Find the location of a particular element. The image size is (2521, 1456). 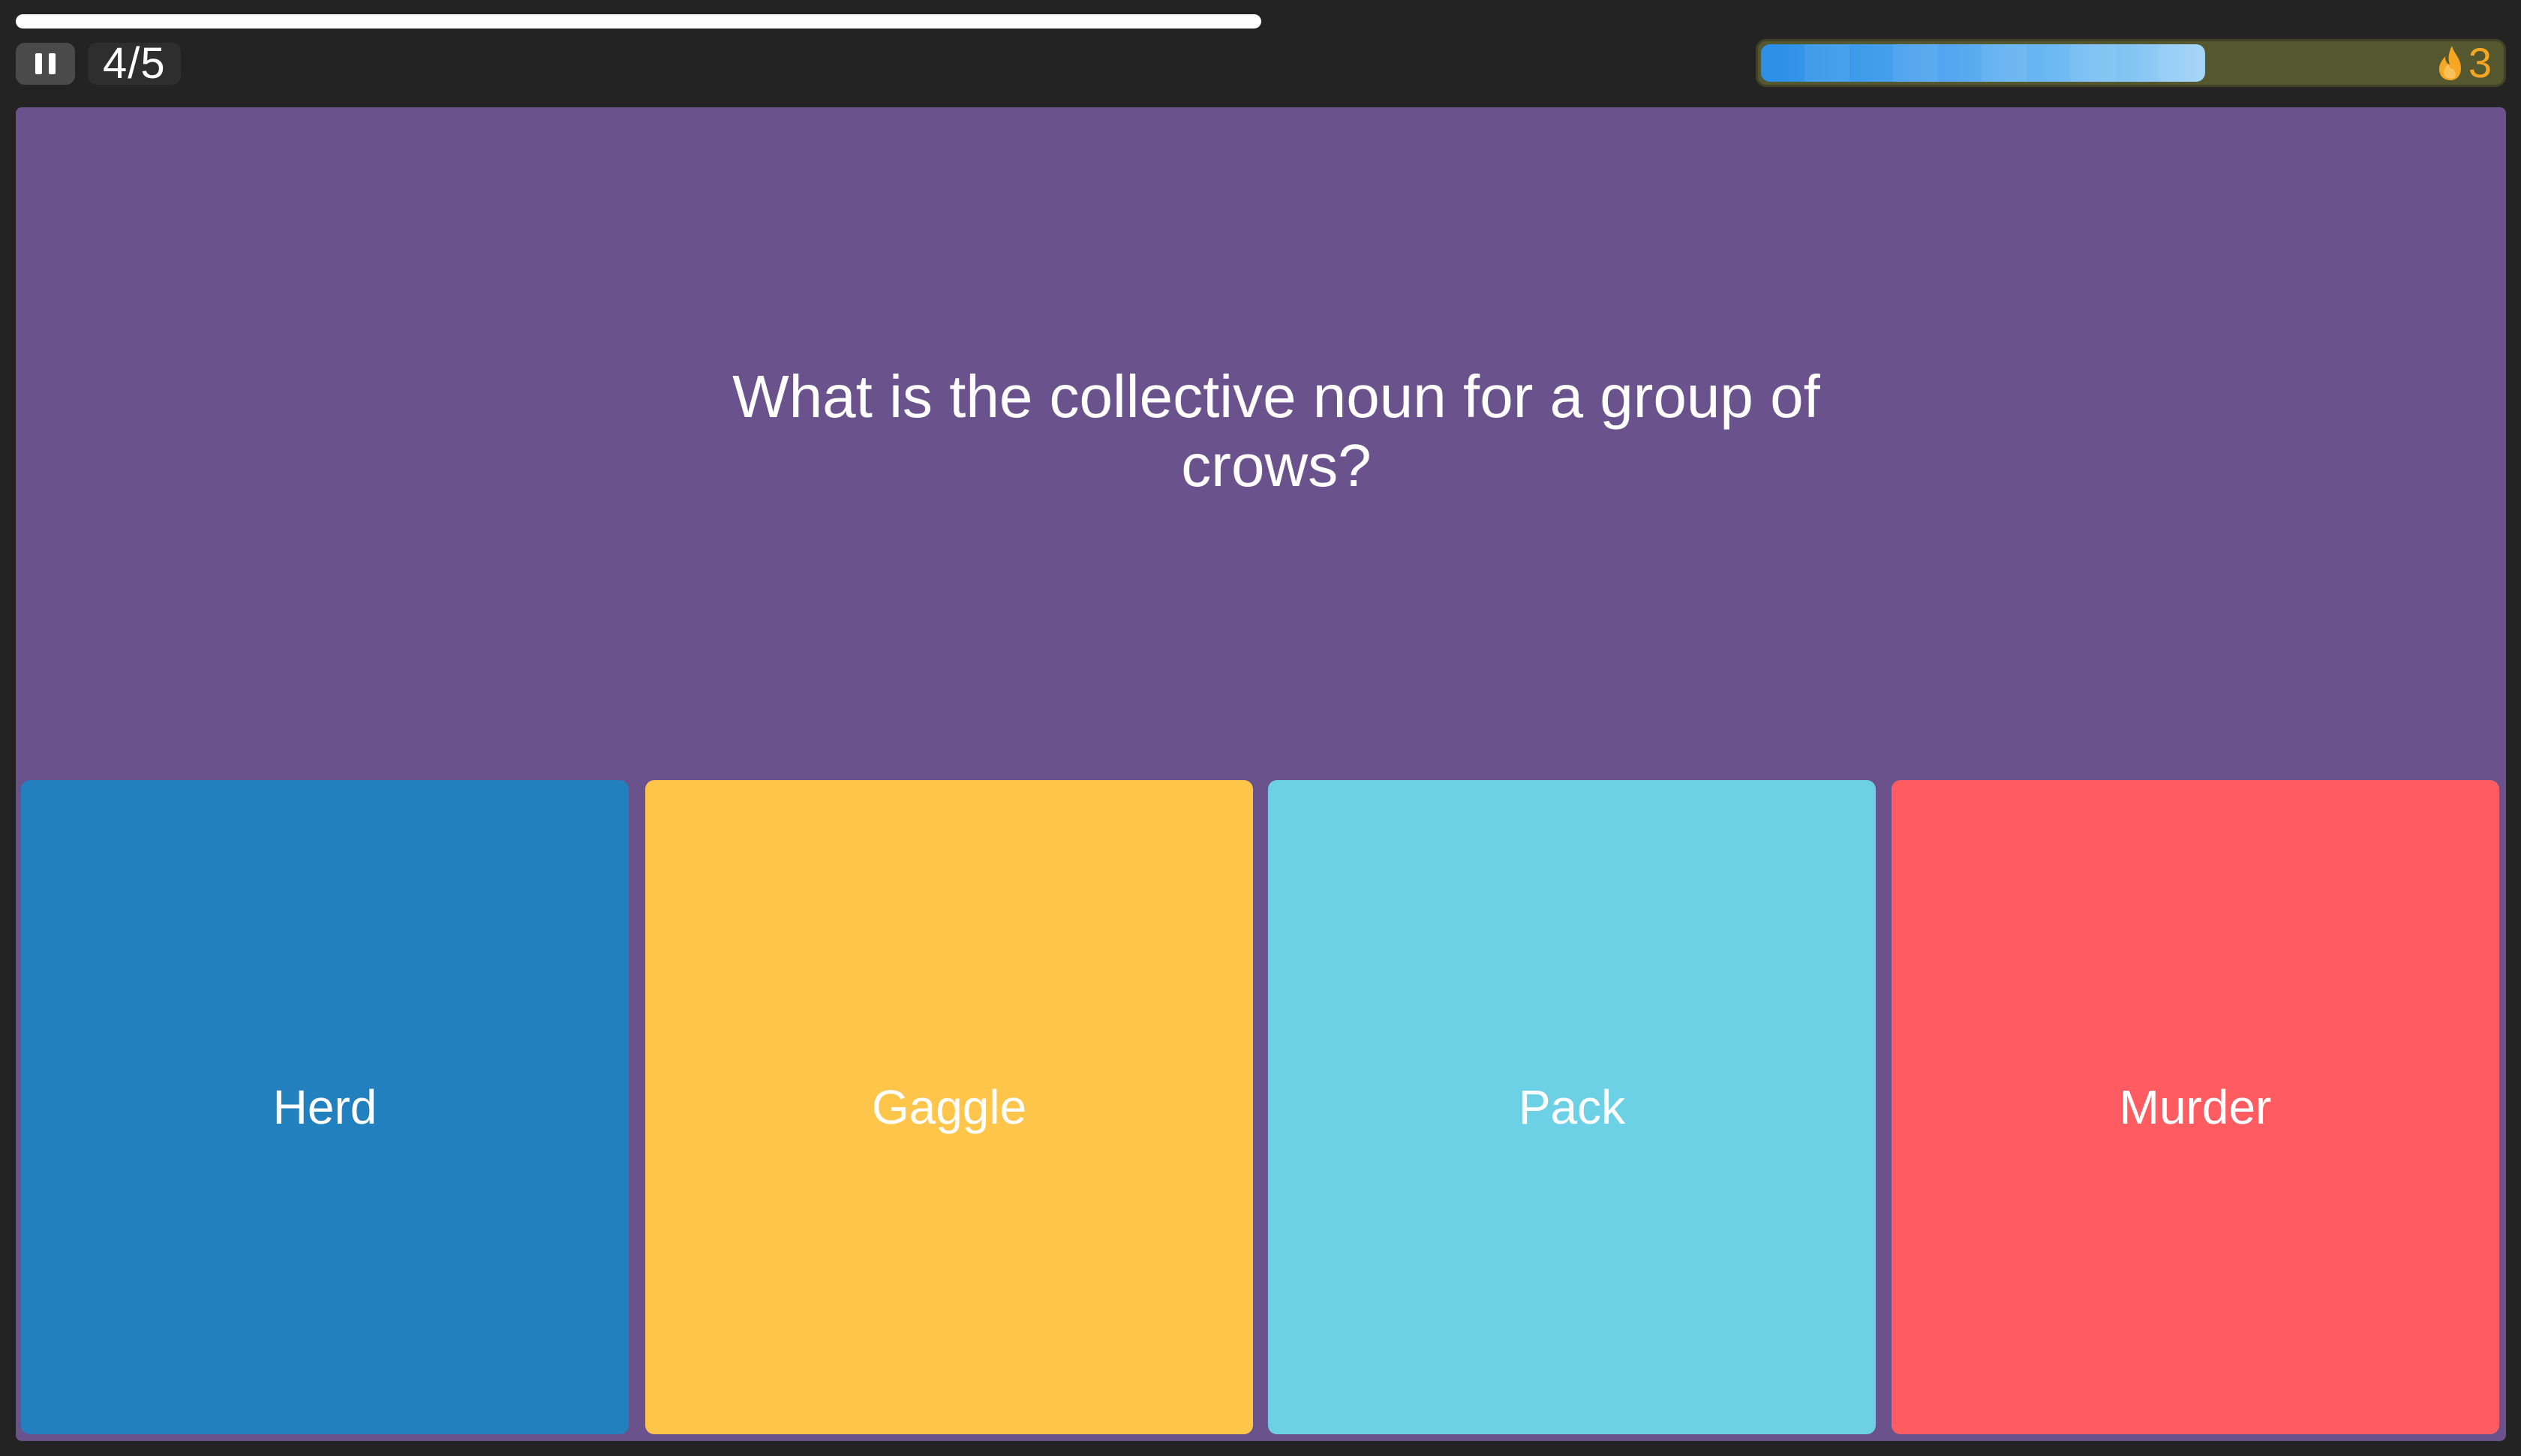

answer-option-murder: Murder is located at coordinates (2195, 1107).